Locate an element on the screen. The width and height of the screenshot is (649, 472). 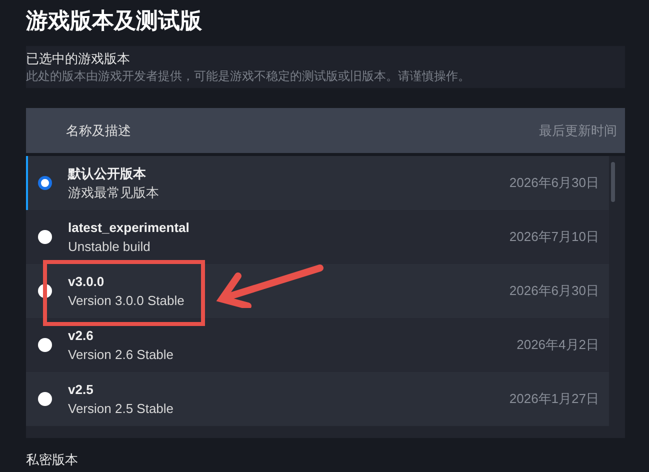
section-heading: 私密版本 is located at coordinates (52, 460).